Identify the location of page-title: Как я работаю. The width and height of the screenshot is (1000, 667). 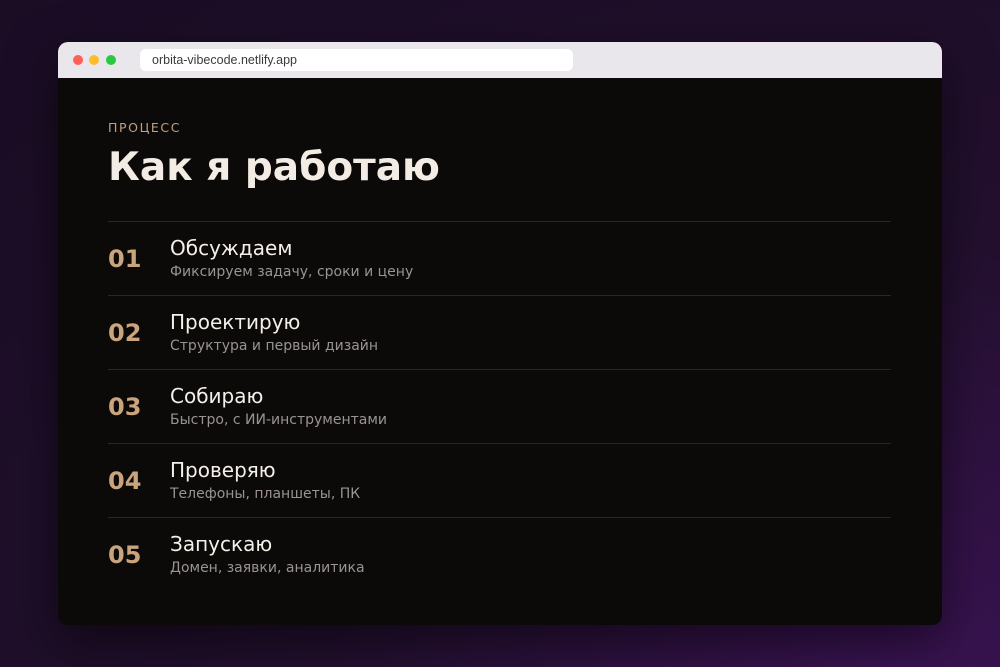
(274, 167).